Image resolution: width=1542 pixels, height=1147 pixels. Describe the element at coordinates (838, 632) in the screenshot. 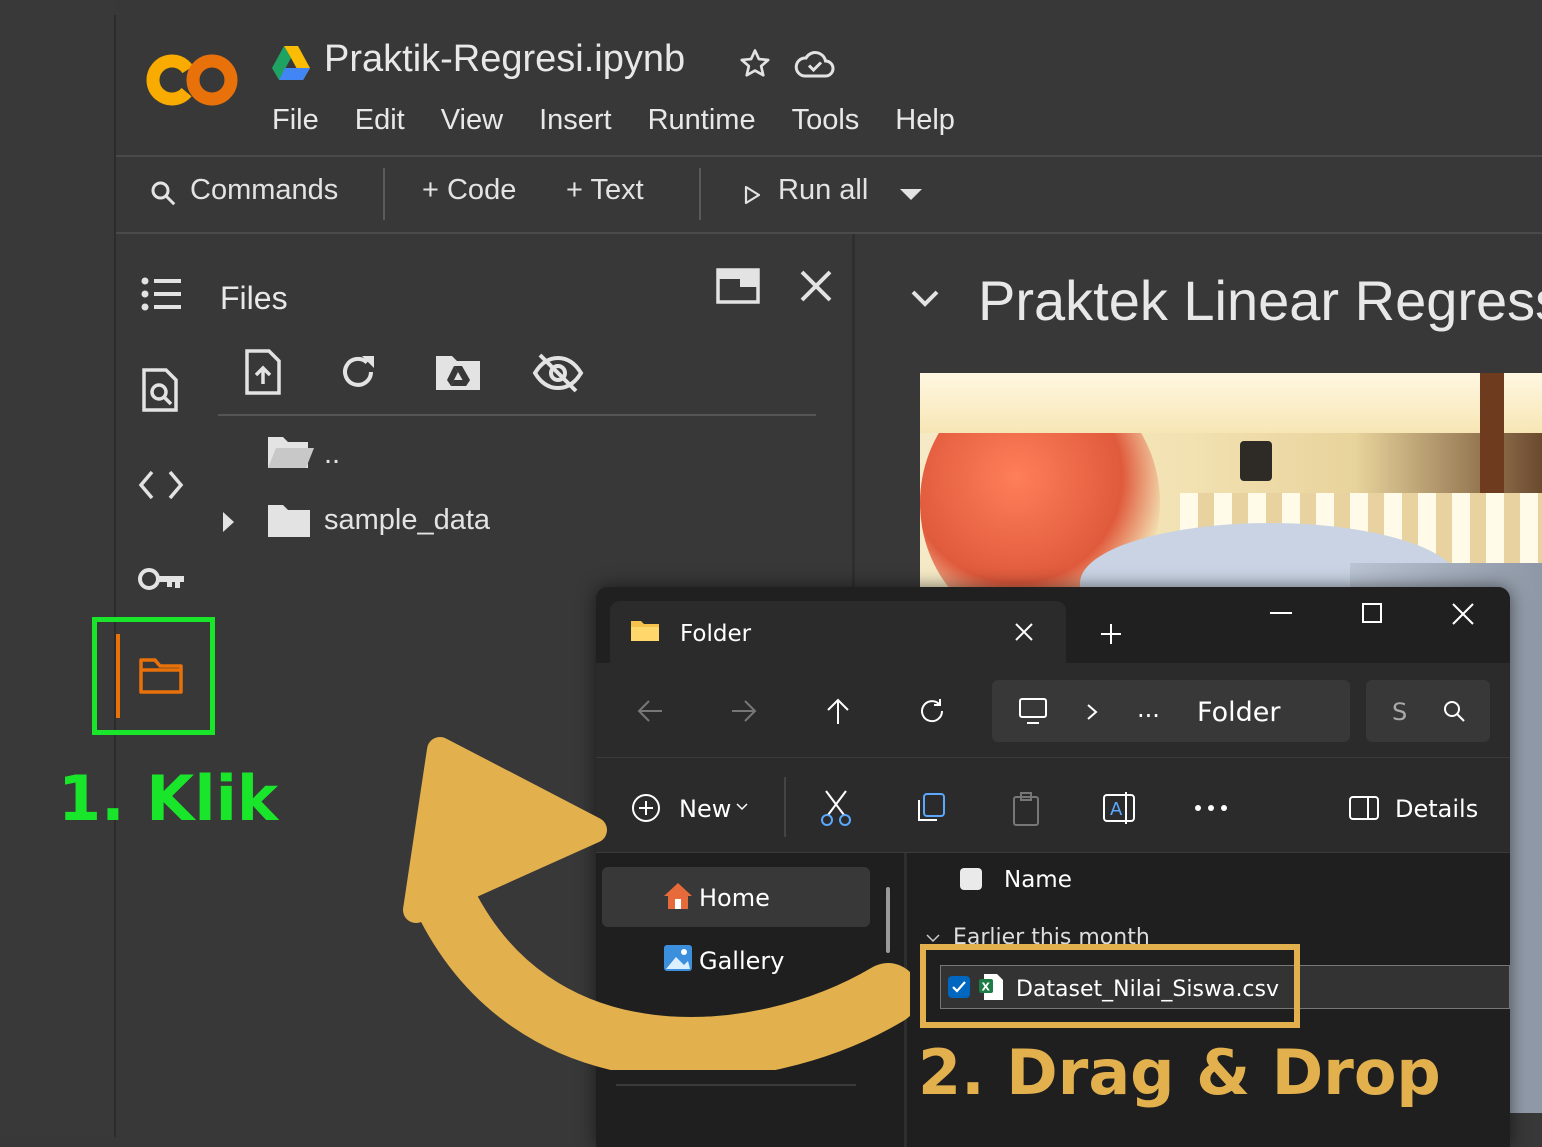

I see `explorer-tab` at that location.